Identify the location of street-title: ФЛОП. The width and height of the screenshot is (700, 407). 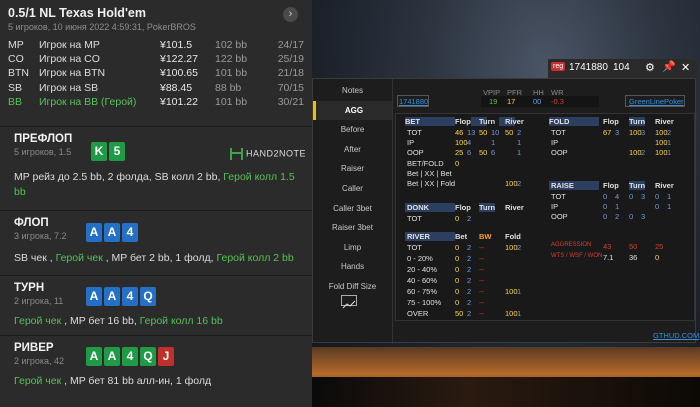
(31, 223).